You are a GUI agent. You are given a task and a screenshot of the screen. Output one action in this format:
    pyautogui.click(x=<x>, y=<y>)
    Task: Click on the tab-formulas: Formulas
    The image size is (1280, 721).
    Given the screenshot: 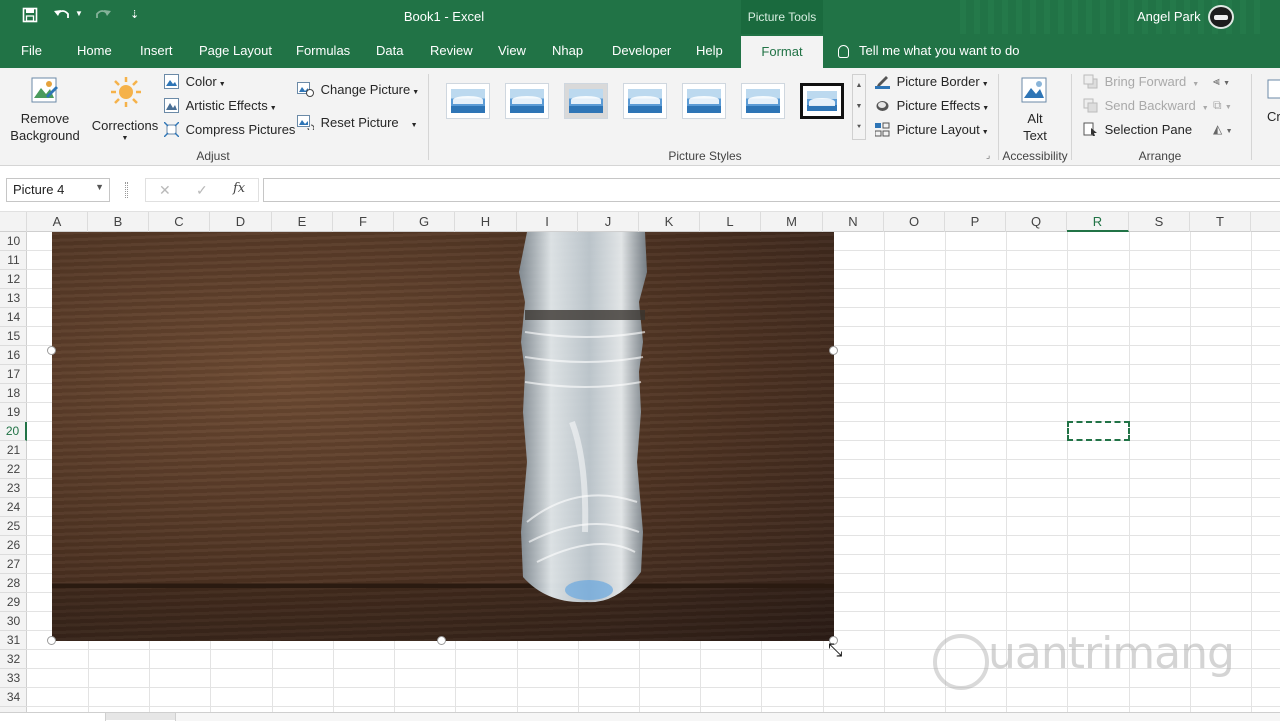 What is the action you would take?
    pyautogui.click(x=323, y=51)
    